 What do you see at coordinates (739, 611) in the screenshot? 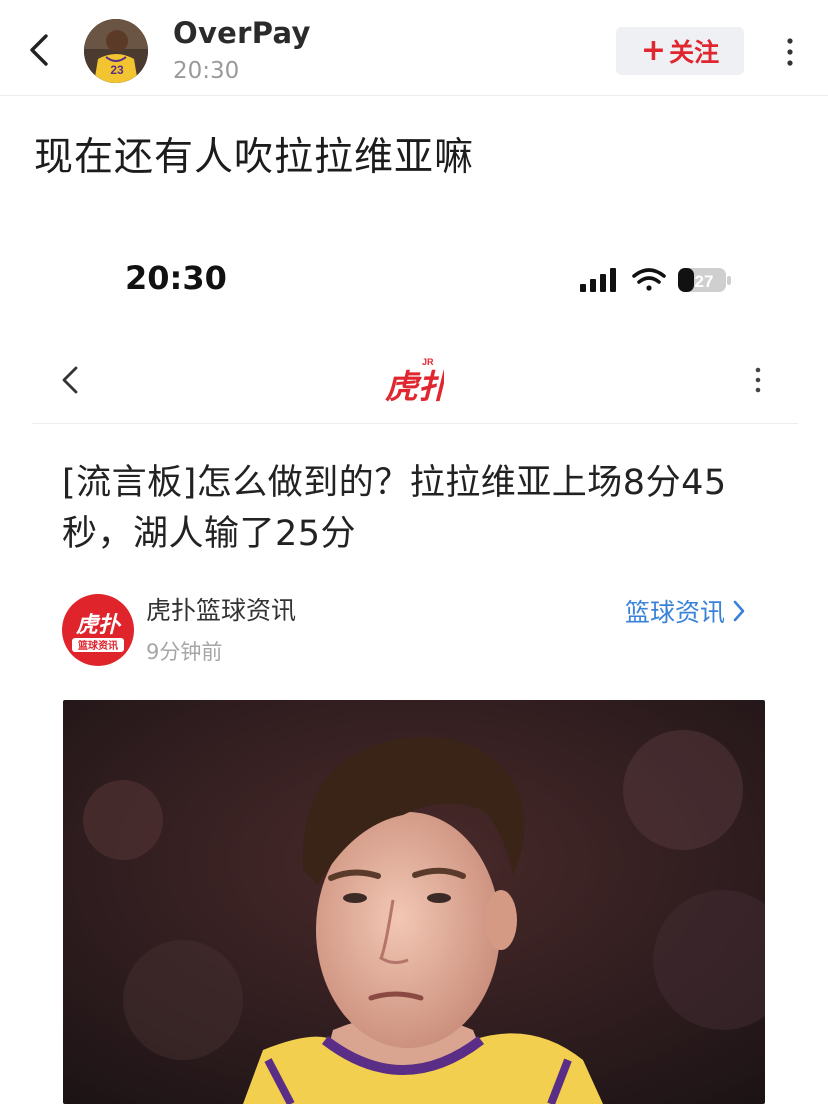
I see `chevron-right-icon` at bounding box center [739, 611].